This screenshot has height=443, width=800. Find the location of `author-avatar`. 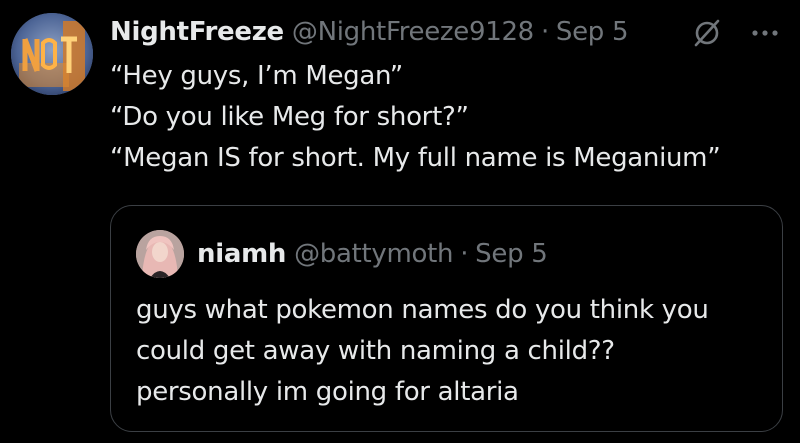

author-avatar is located at coordinates (52, 54).